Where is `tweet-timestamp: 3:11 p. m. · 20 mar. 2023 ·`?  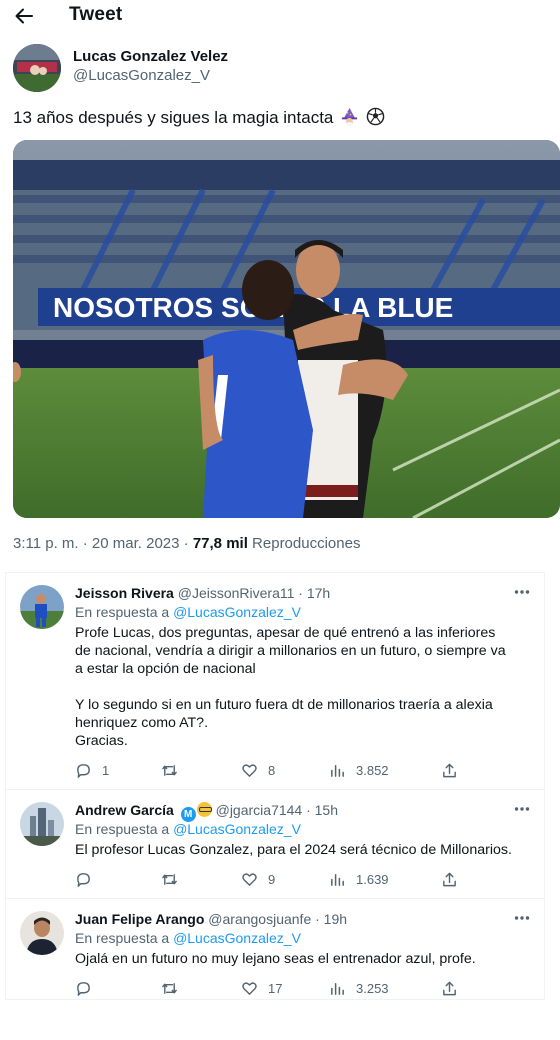
tweet-timestamp: 3:11 p. m. · 20 mar. 2023 · is located at coordinates (101, 543).